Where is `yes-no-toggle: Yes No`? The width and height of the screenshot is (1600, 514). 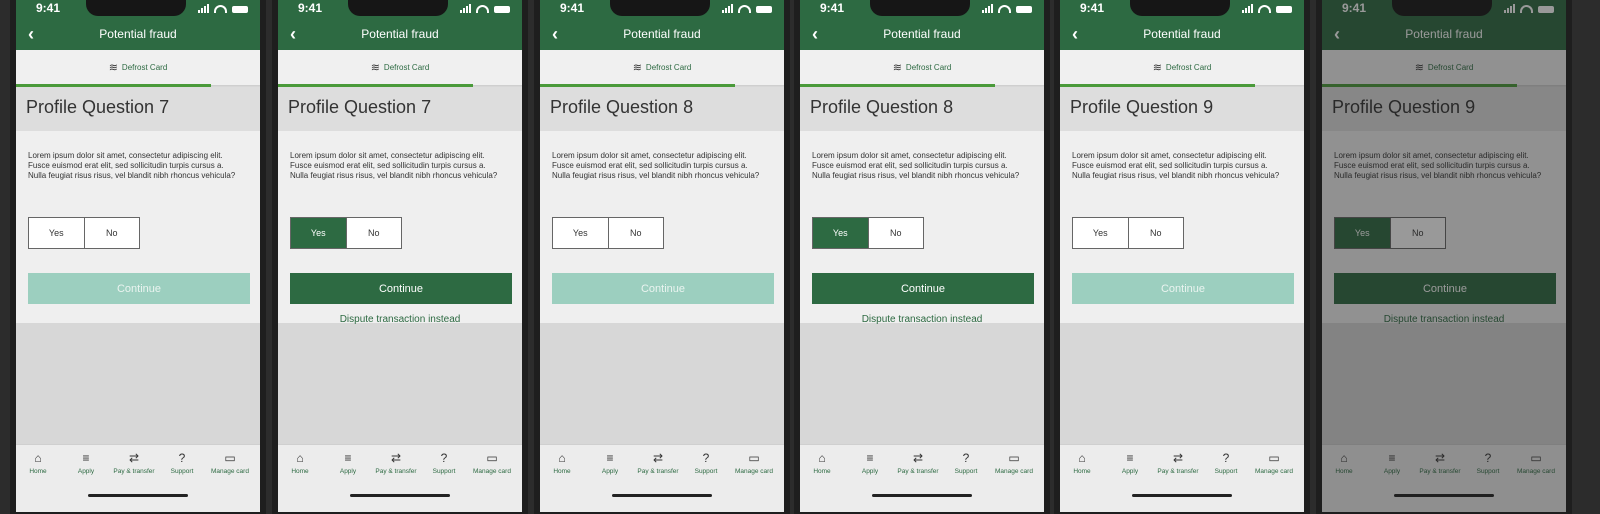
yes-no-toggle: Yes No is located at coordinates (868, 233).